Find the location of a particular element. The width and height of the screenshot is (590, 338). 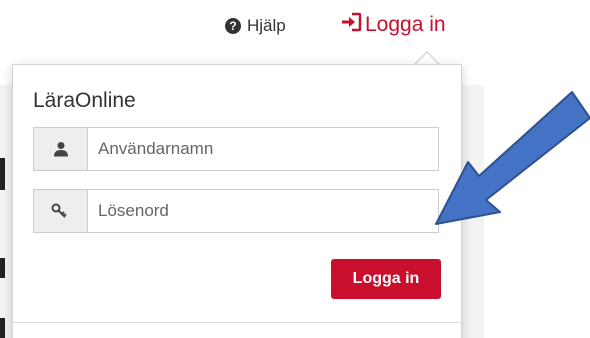

login-link: Logga in is located at coordinates (393, 25).